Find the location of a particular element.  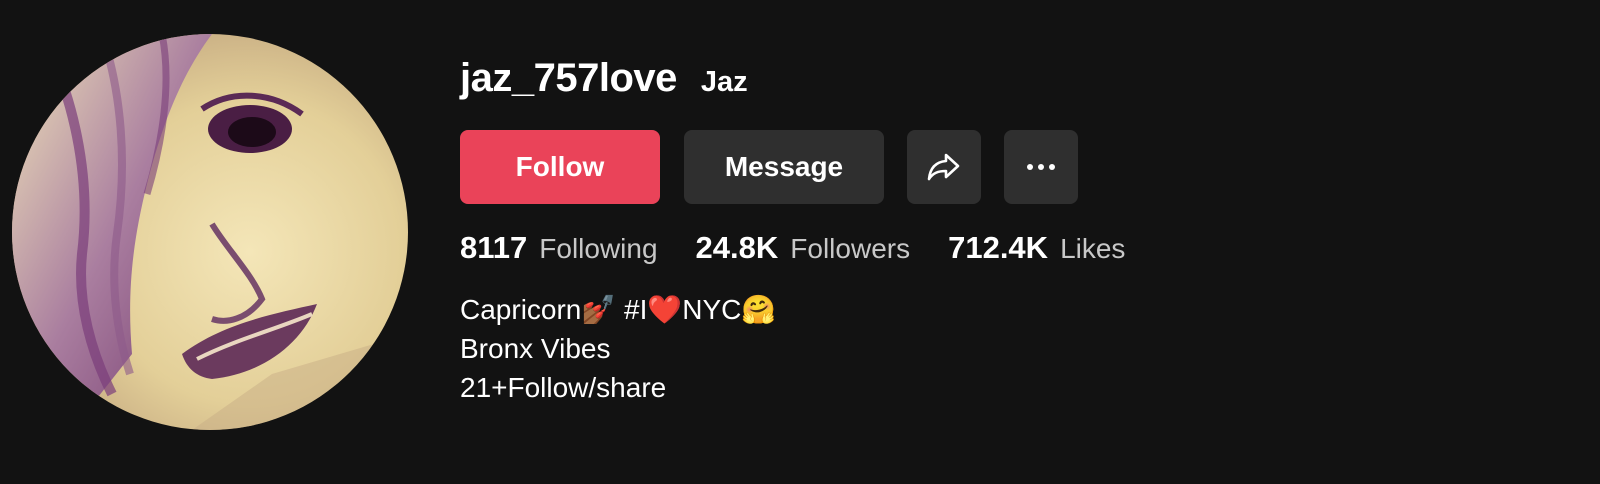

more-options-button is located at coordinates (1041, 167).